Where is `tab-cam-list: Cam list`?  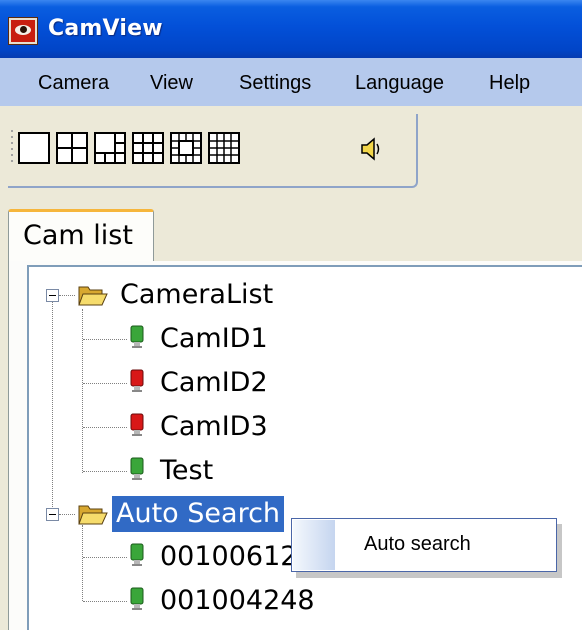
tab-cam-list: Cam list is located at coordinates (81, 235).